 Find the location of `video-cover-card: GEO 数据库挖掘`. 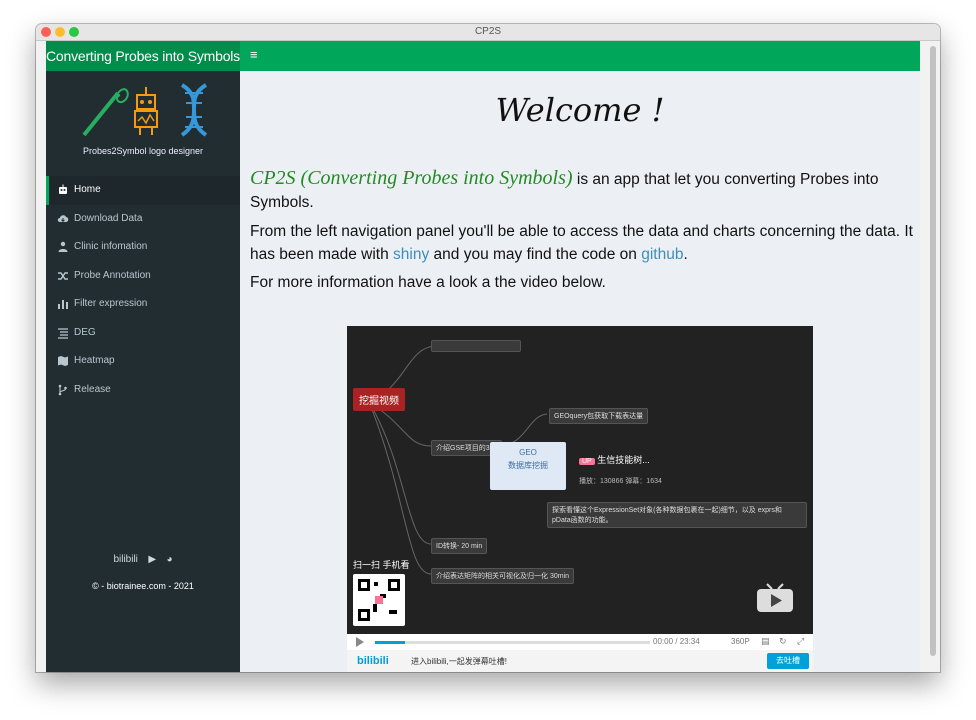

video-cover-card: GEO 数据库挖掘 is located at coordinates (528, 466).